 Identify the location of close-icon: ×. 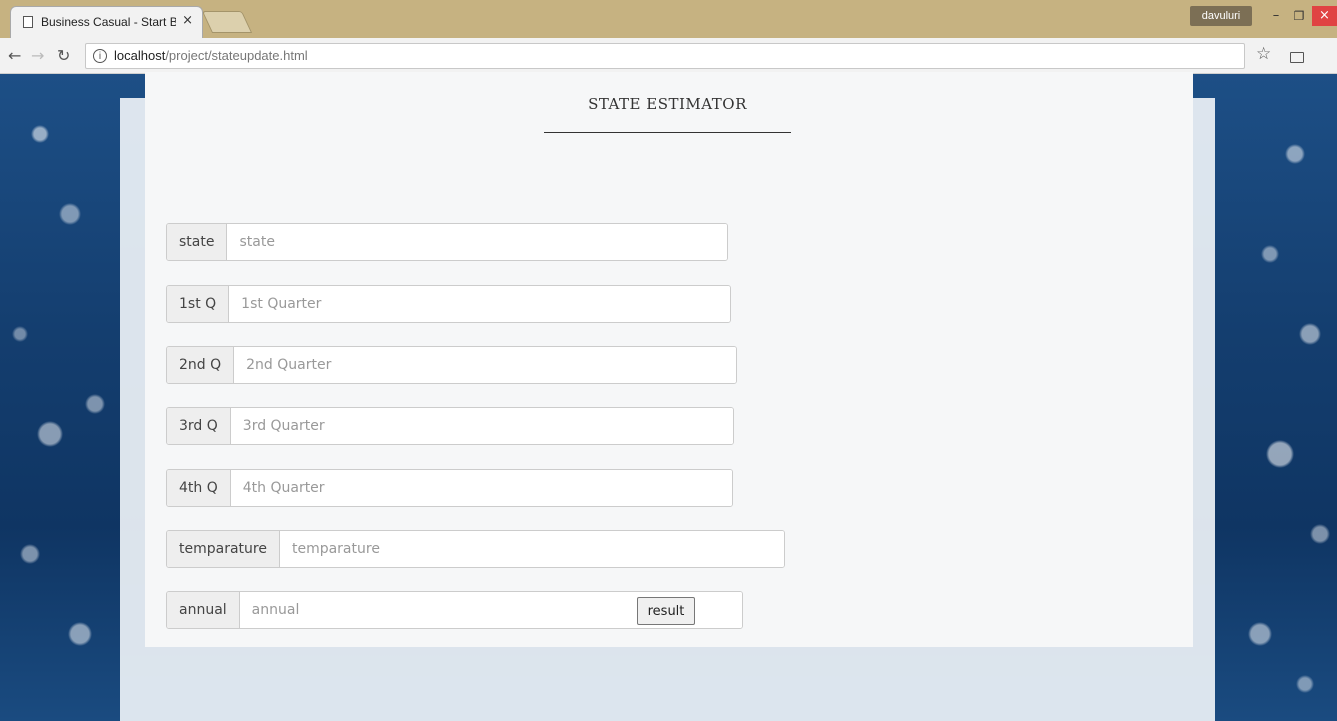
(187, 20).